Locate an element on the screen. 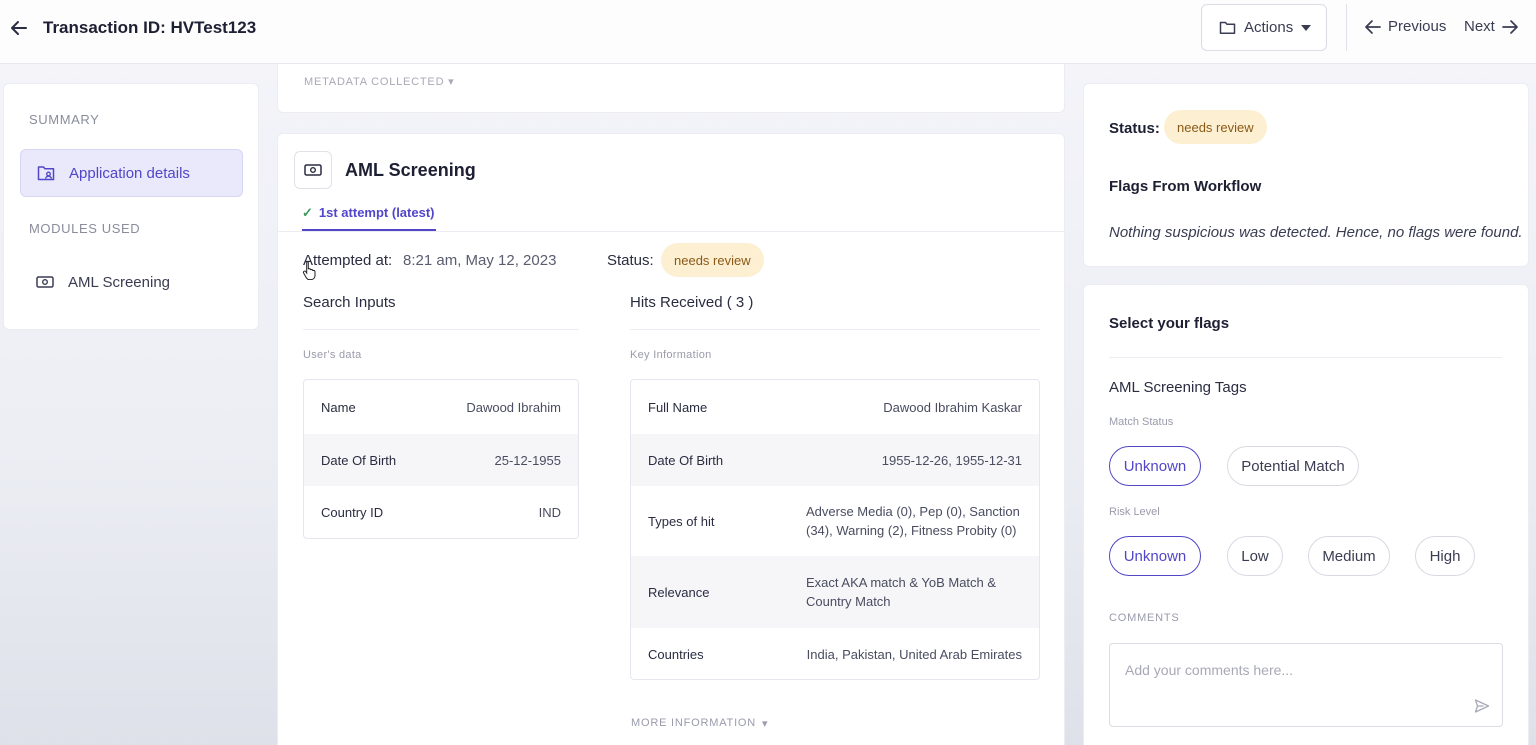 The image size is (1536, 745). key-information-label: Key Information is located at coordinates (671, 355).